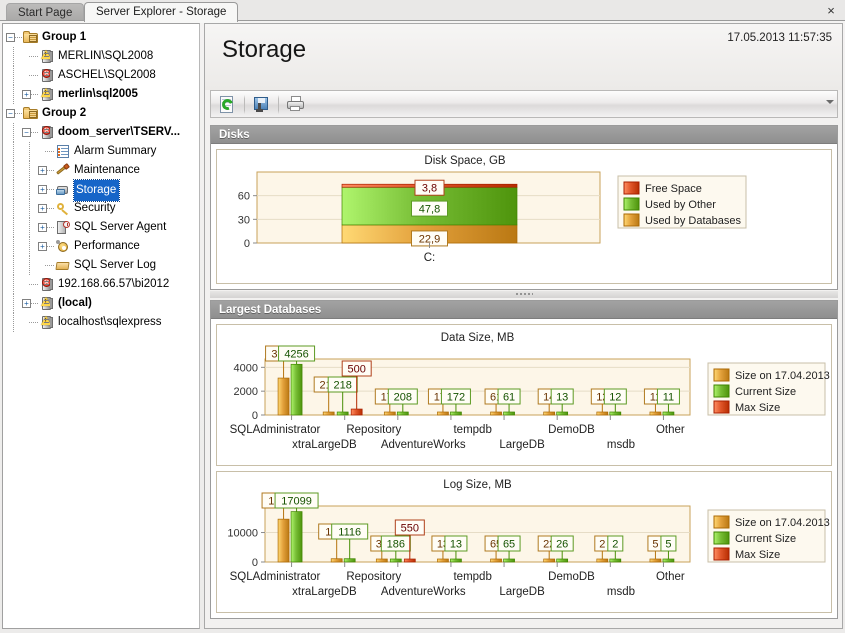 This screenshot has height=633, width=845. What do you see at coordinates (64, 113) in the screenshot?
I see `tree-node-label: Group 2` at bounding box center [64, 113].